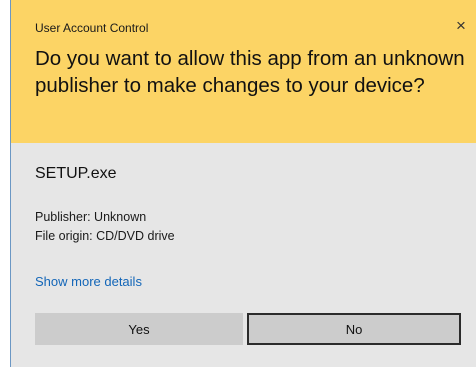 The width and height of the screenshot is (476, 367). What do you see at coordinates (139, 329) in the screenshot?
I see `yes-button: Yes` at bounding box center [139, 329].